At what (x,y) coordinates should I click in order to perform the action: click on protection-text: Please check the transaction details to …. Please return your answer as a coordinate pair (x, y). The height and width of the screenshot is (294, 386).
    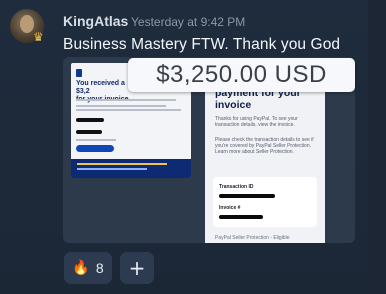
    Looking at the image, I should click on (264, 146).